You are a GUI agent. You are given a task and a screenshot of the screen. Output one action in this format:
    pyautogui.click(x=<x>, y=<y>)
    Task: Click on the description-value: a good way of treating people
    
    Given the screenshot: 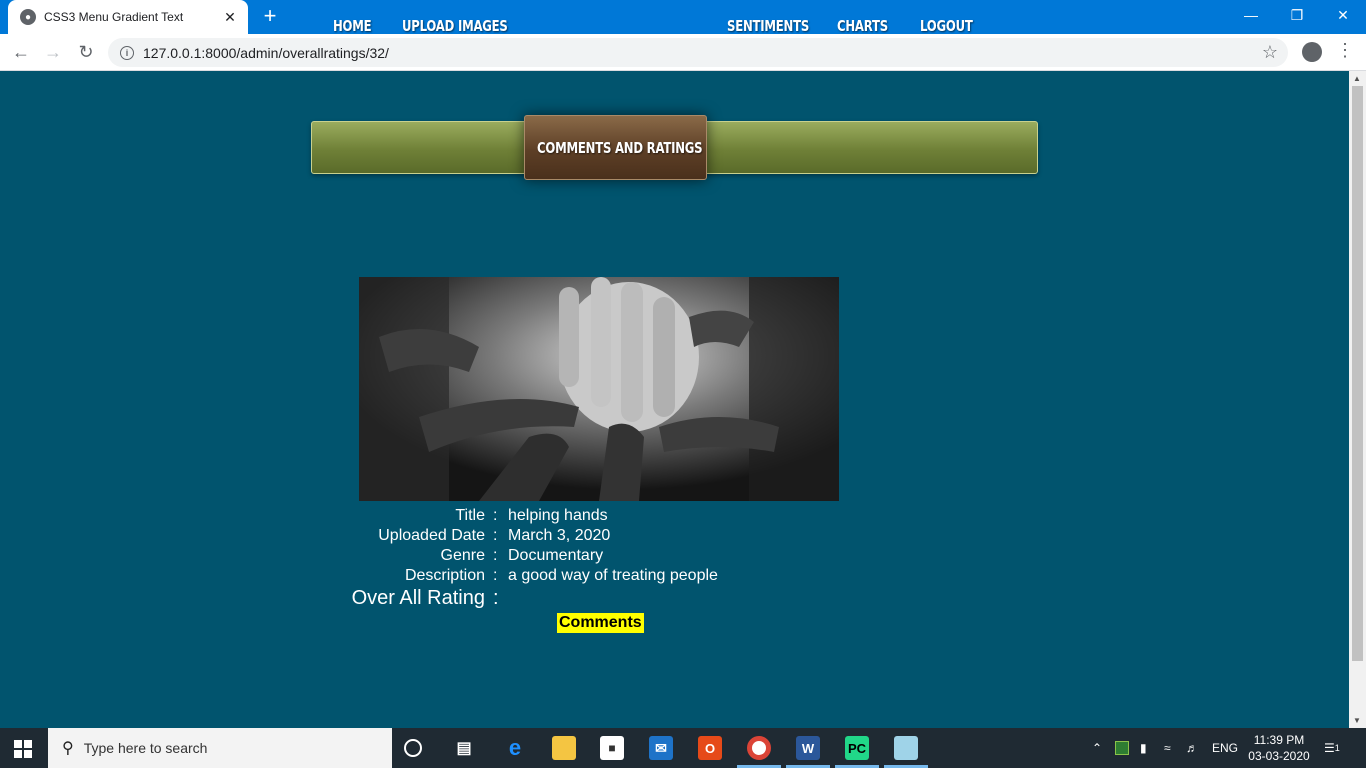 What is the action you would take?
    pyautogui.click(x=613, y=575)
    